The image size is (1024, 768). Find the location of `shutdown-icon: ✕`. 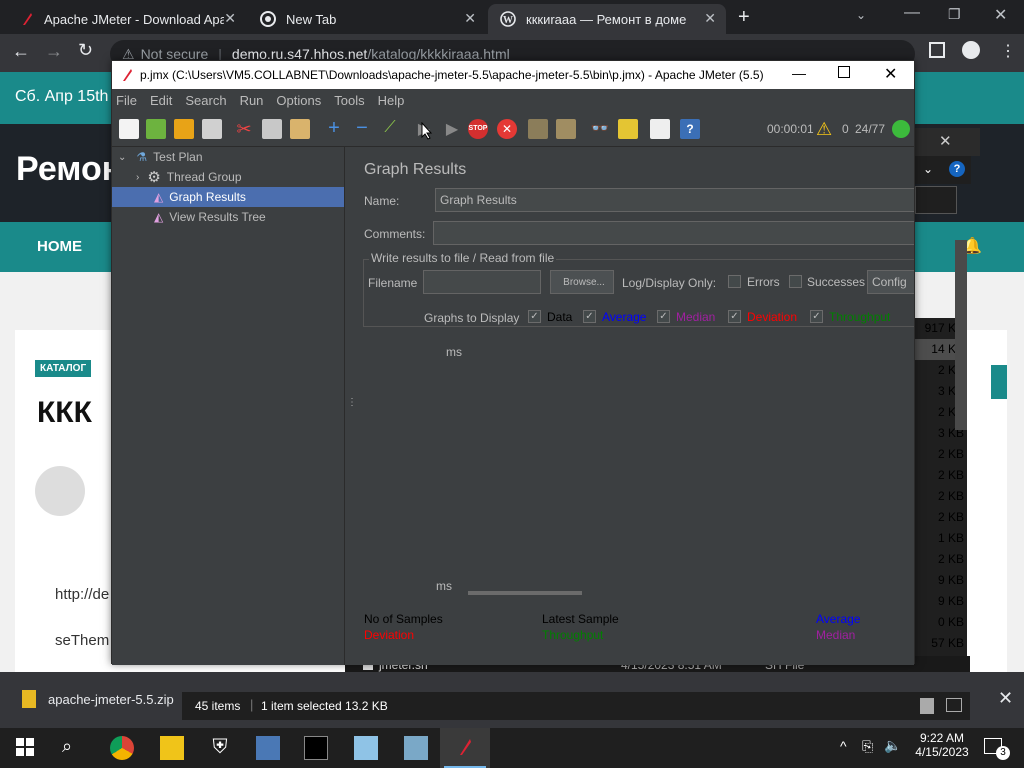

shutdown-icon: ✕ is located at coordinates (507, 129).